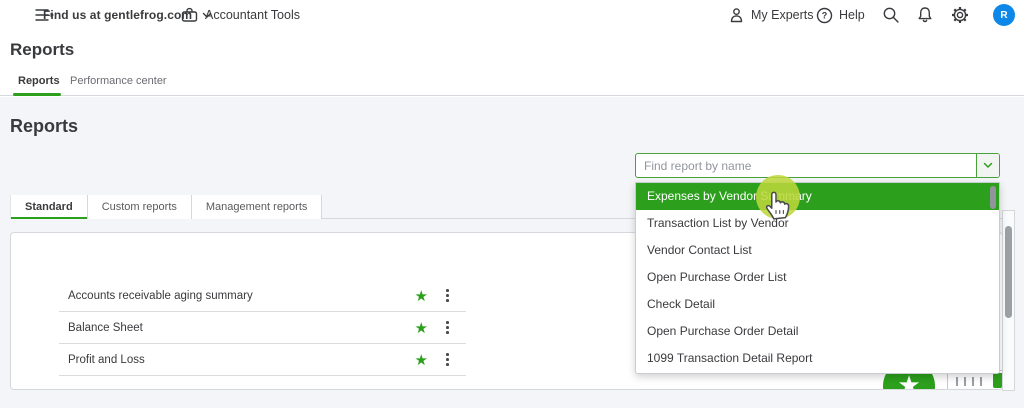 This screenshot has width=1024, height=408. I want to click on dropdown-option-open-purchase-order-list: Open Purchase Order List, so click(817, 277).